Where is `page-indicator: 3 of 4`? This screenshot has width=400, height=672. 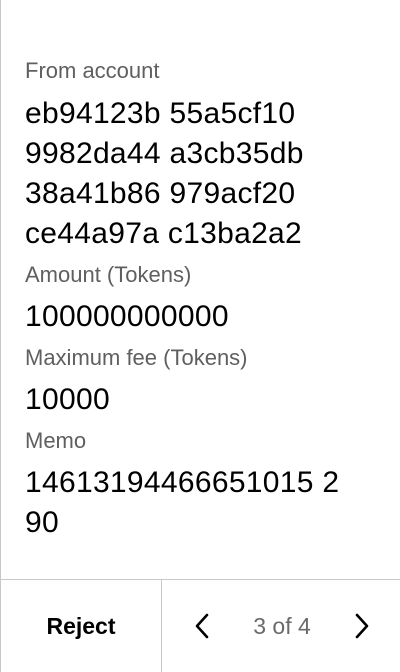 page-indicator: 3 of 4 is located at coordinates (282, 625).